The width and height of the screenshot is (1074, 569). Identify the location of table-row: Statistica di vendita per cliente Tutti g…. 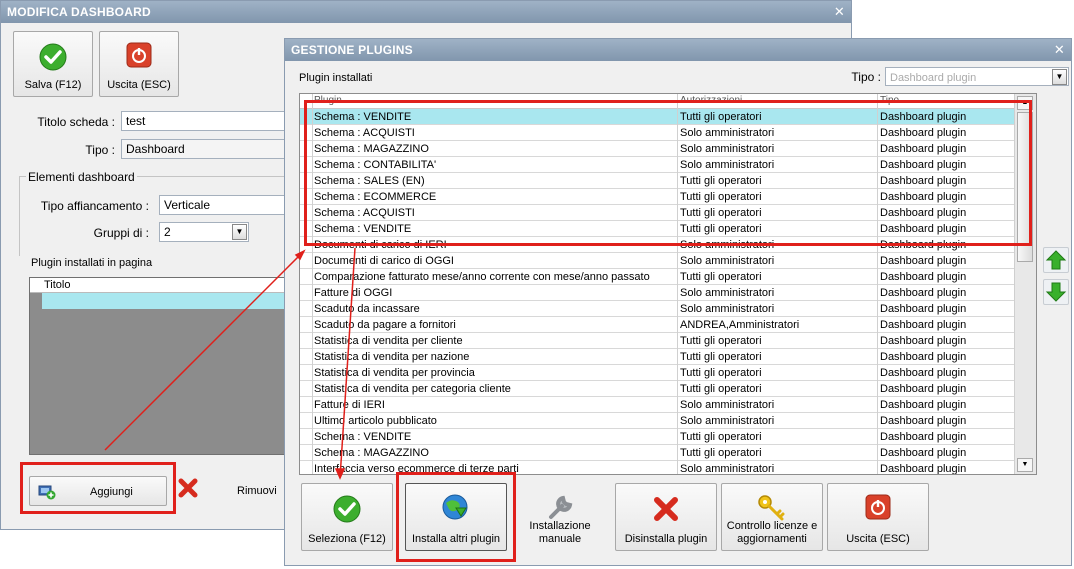
(657, 341).